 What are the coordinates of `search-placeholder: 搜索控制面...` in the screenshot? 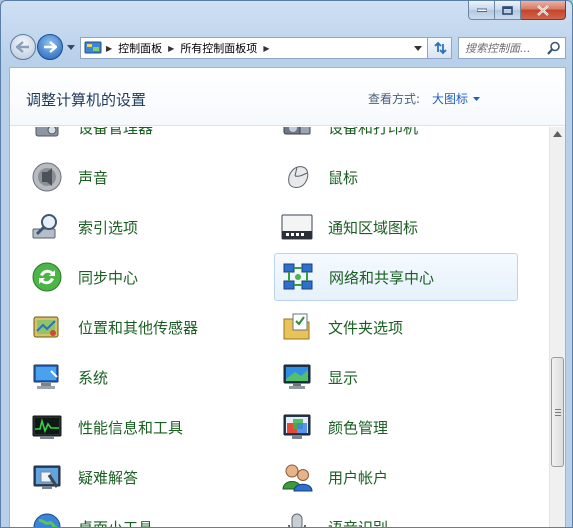 It's located at (498, 48).